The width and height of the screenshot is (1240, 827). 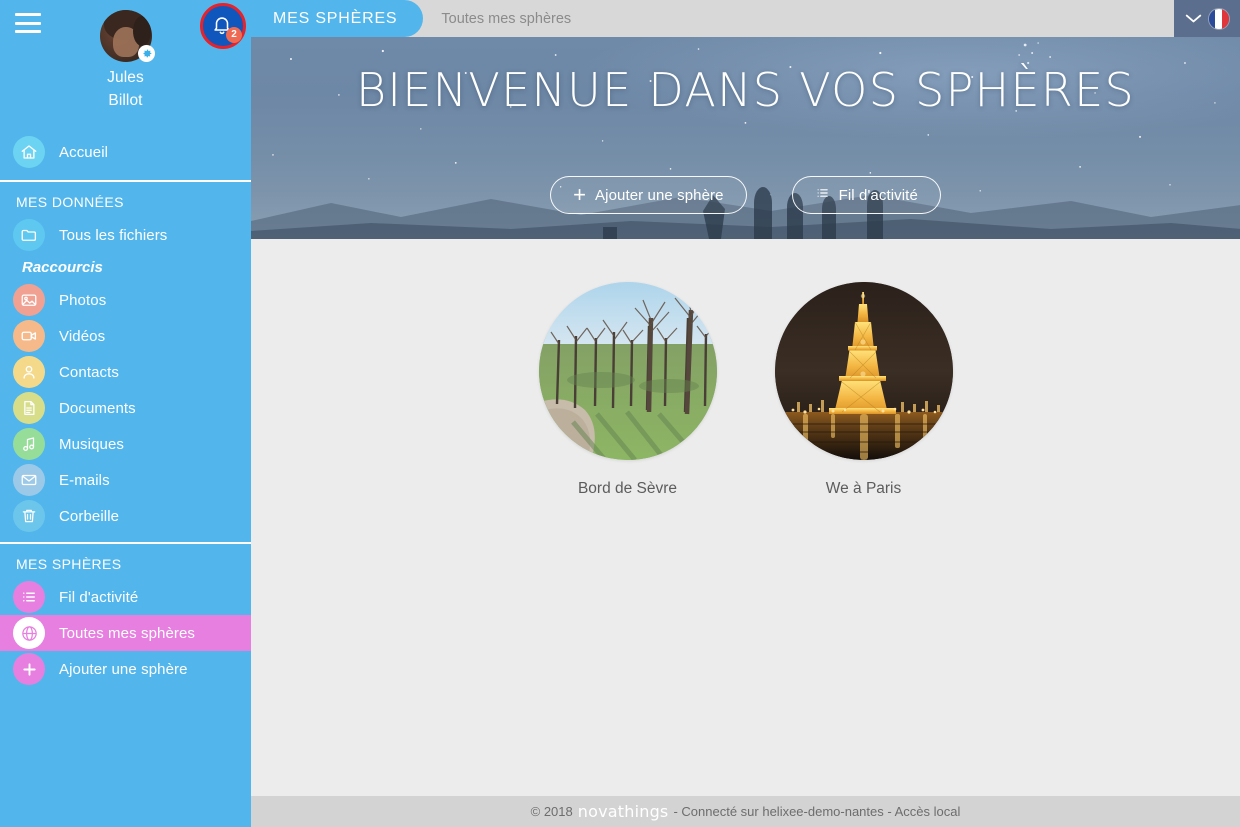 What do you see at coordinates (113, 235) in the screenshot?
I see `sidebar-item-label: Tous les fichiers` at bounding box center [113, 235].